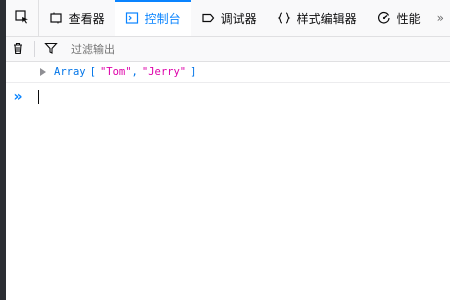  I want to click on clear-console-button, so click(18, 49).